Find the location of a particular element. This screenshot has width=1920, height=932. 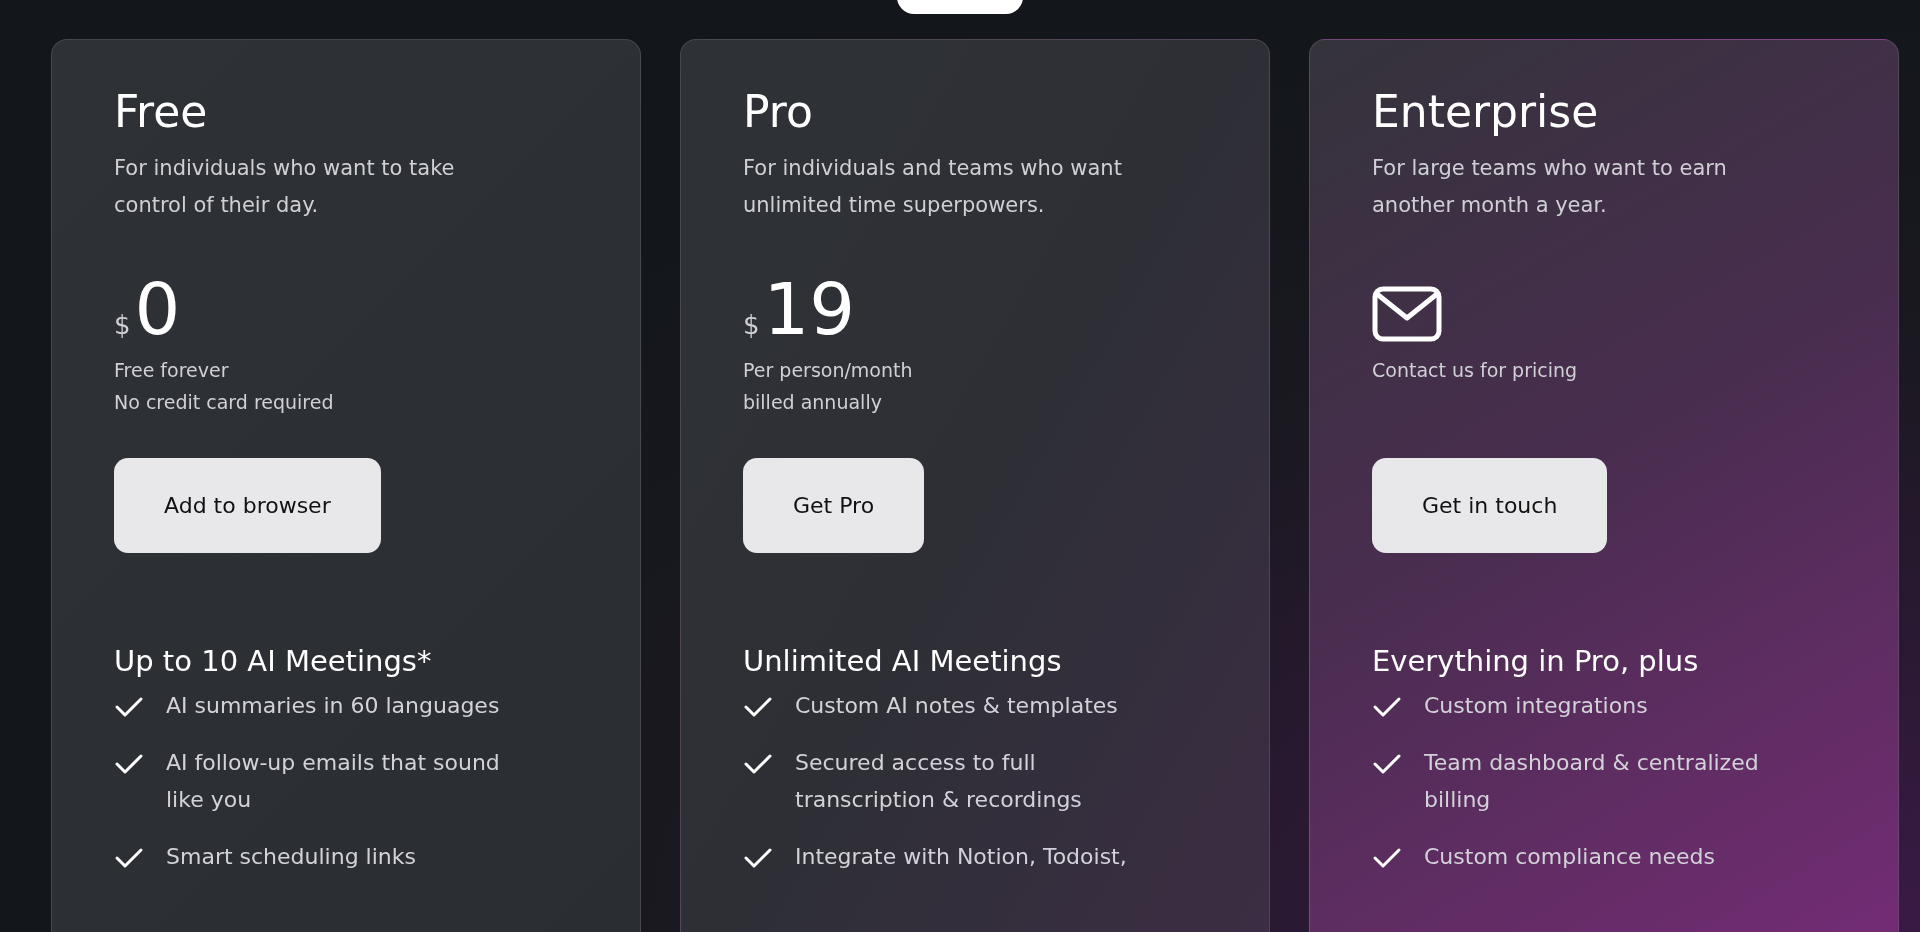

feature-text: AI summaries in 60 languages is located at coordinates (333, 706).